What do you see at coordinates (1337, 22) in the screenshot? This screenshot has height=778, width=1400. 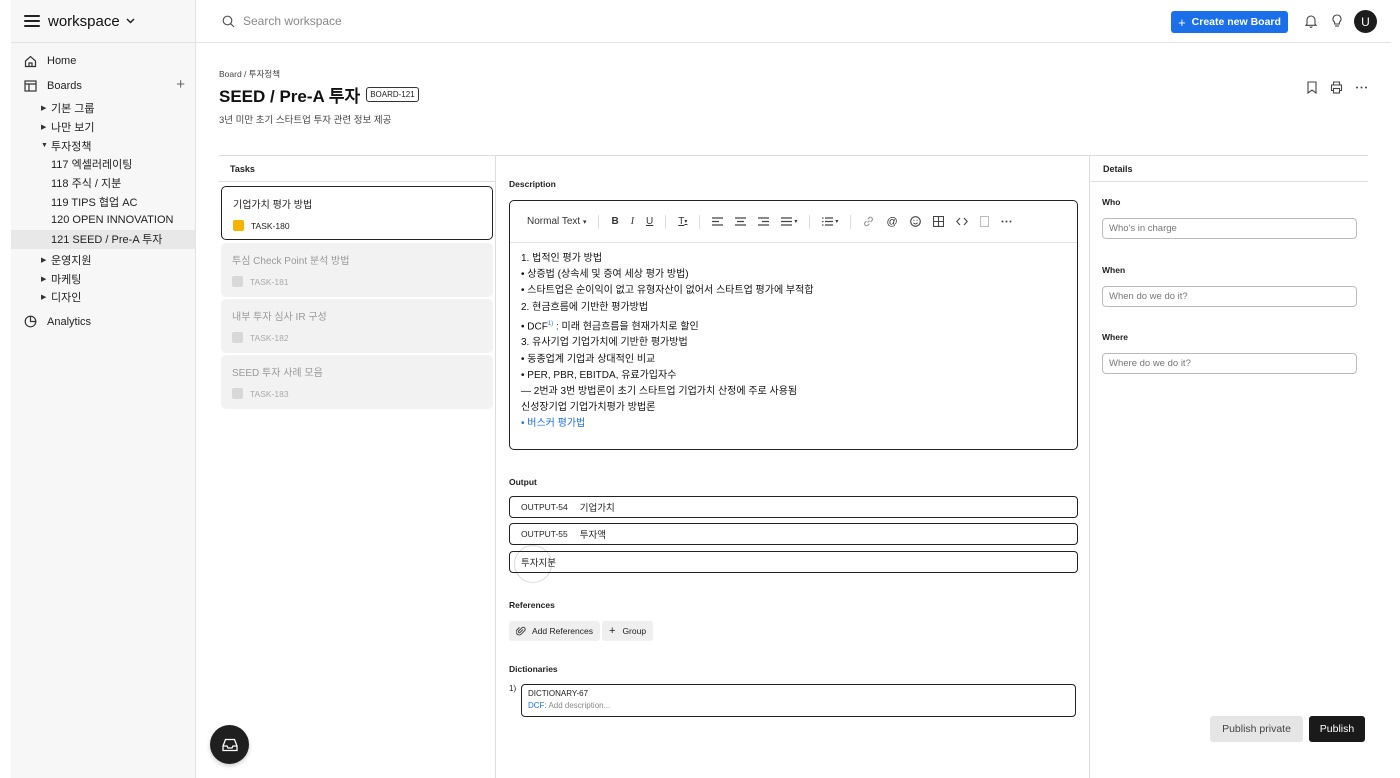 I see `lightbulb-icon` at bounding box center [1337, 22].